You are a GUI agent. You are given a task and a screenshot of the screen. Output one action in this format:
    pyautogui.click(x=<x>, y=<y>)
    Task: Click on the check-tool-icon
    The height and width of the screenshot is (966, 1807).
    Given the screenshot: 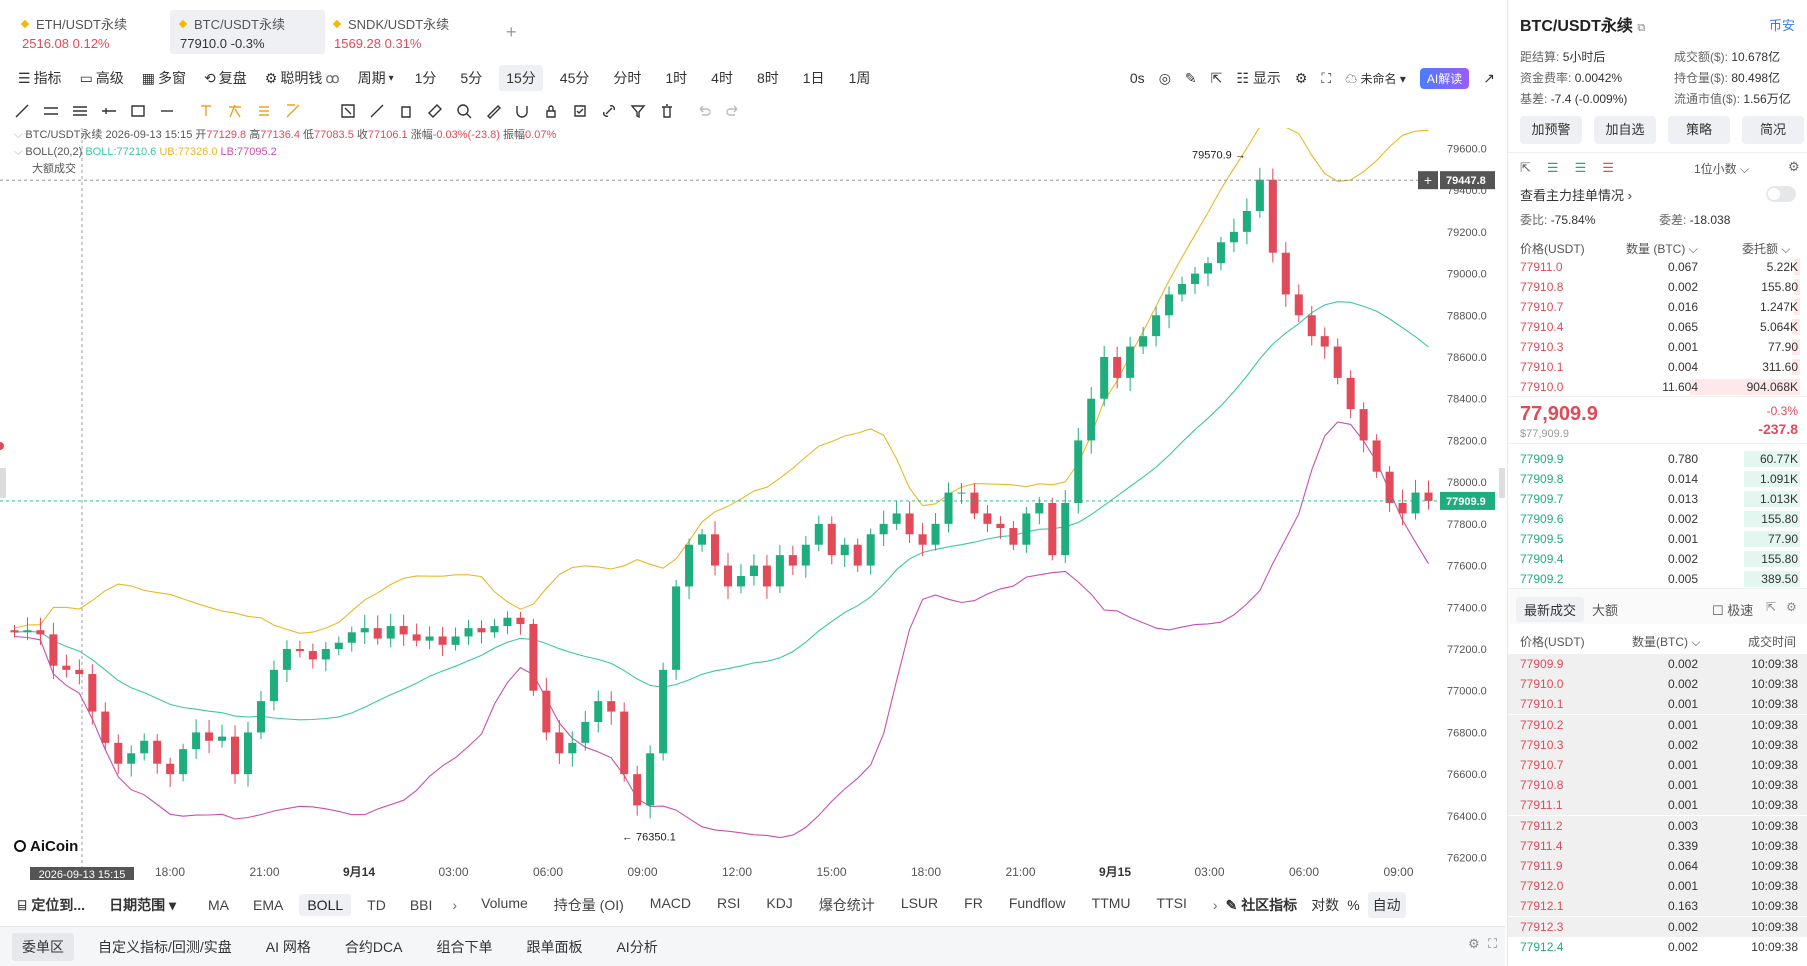 What is the action you would take?
    pyautogui.click(x=580, y=111)
    